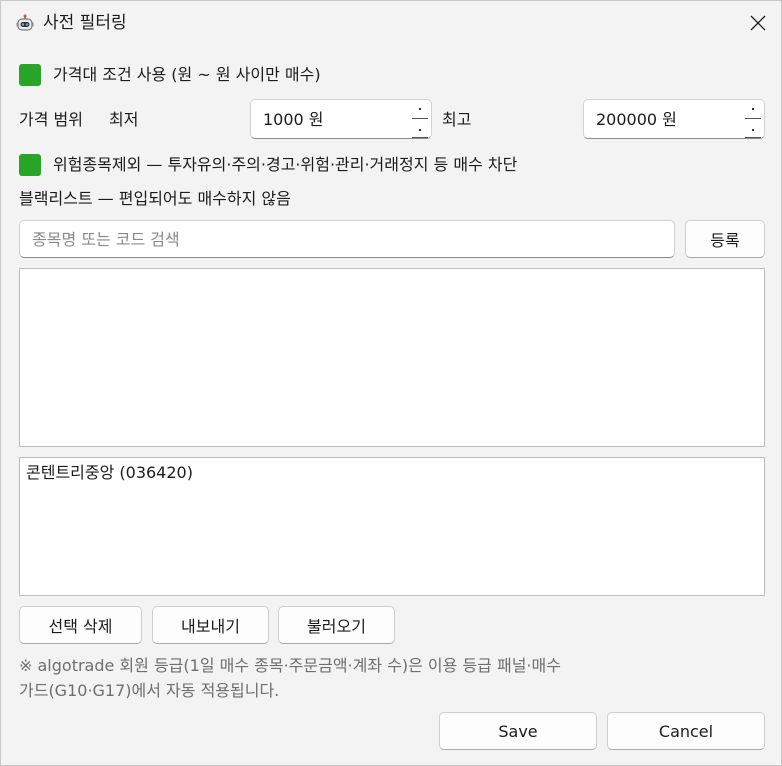  I want to click on cancel-button: Cancel, so click(686, 731).